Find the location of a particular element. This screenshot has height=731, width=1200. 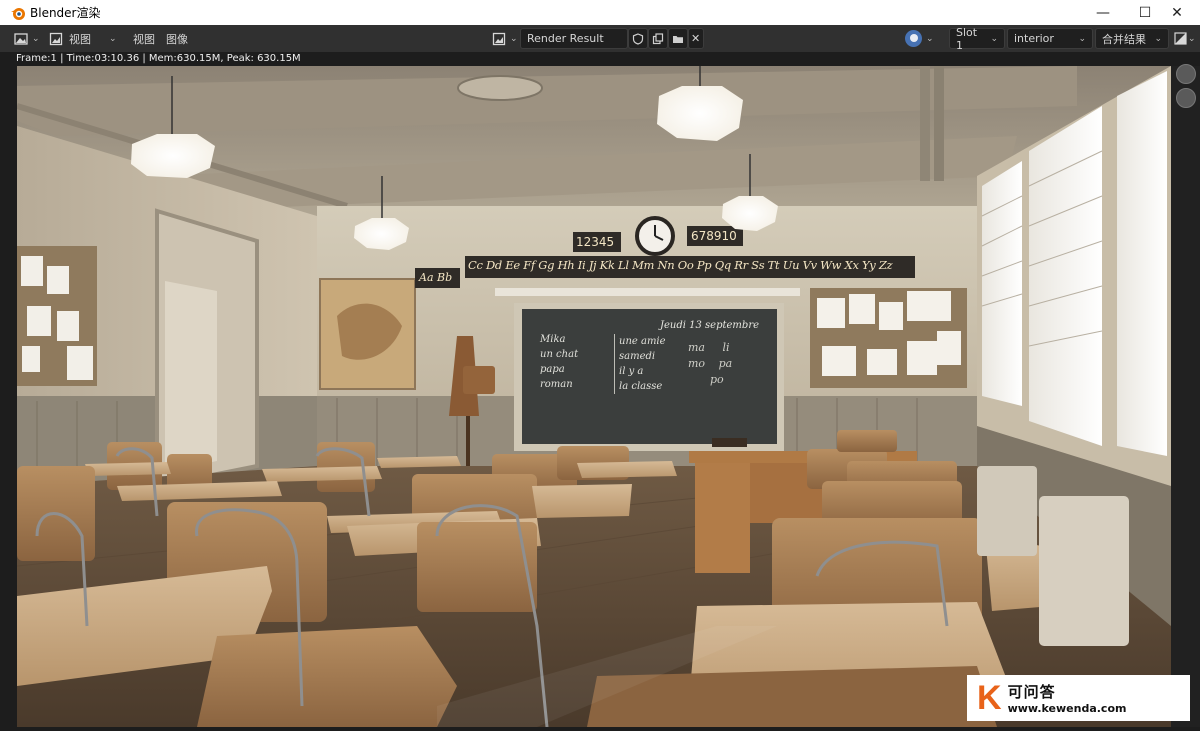

close-button: ✕ is located at coordinates (1177, 12).